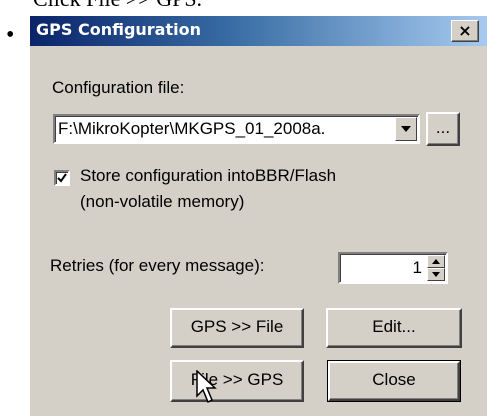 Image resolution: width=487 pixels, height=416 pixels. Describe the element at coordinates (206, 387) in the screenshot. I see `mouse-cursor-icon` at that location.